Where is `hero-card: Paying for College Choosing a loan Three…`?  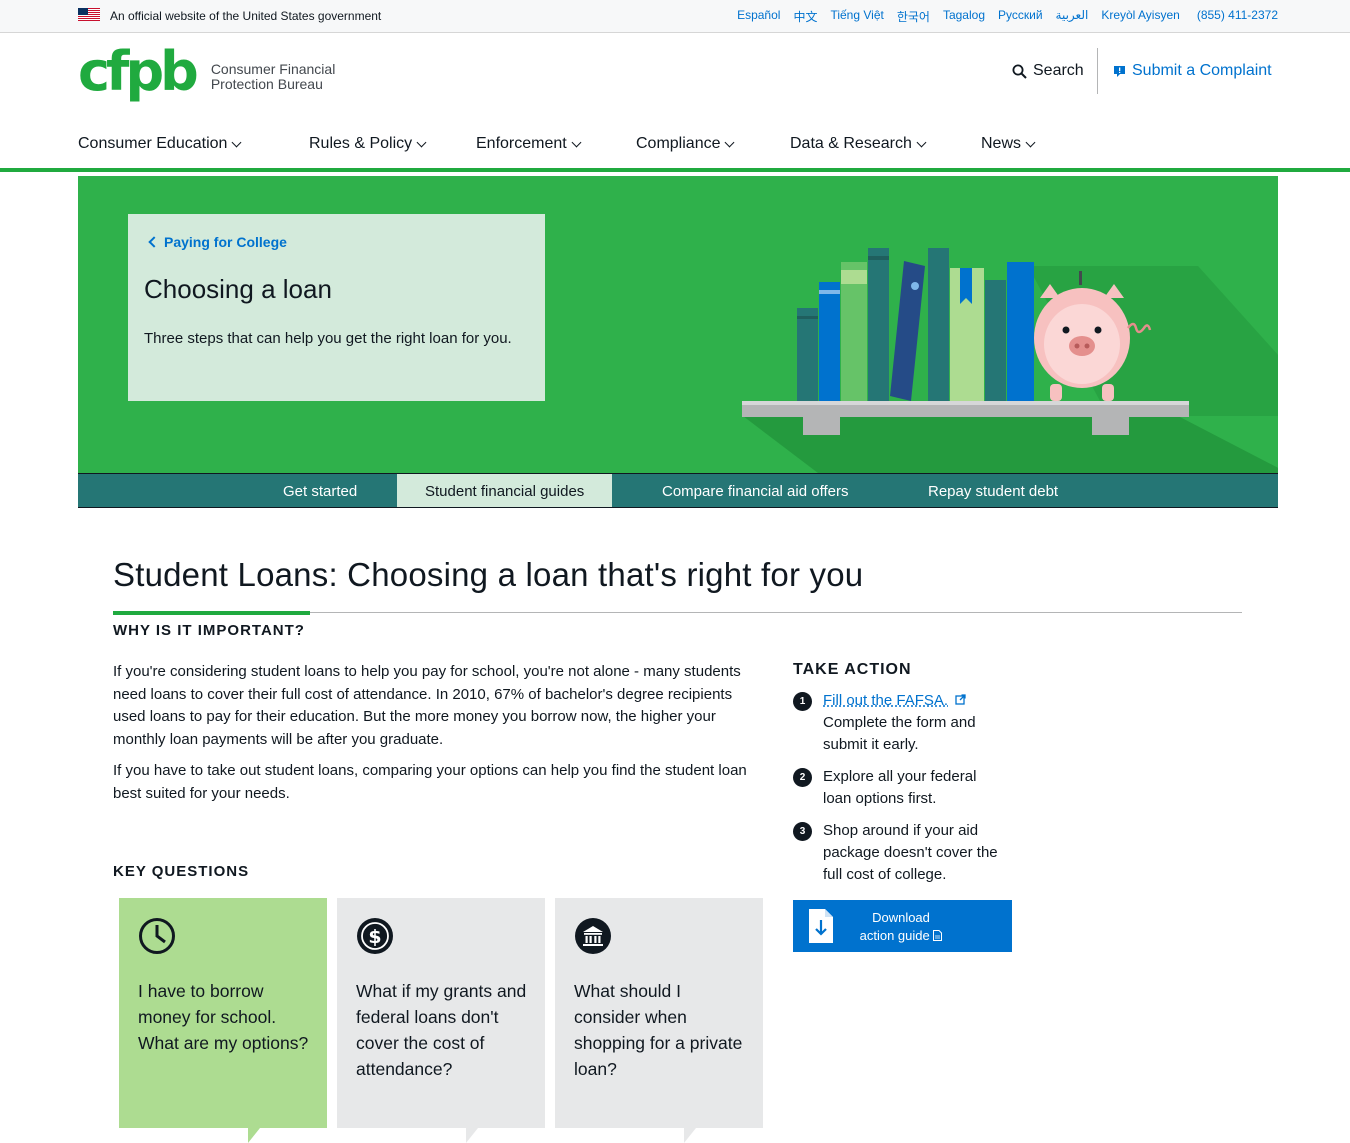 hero-card: Paying for College Choosing a loan Three… is located at coordinates (336, 307).